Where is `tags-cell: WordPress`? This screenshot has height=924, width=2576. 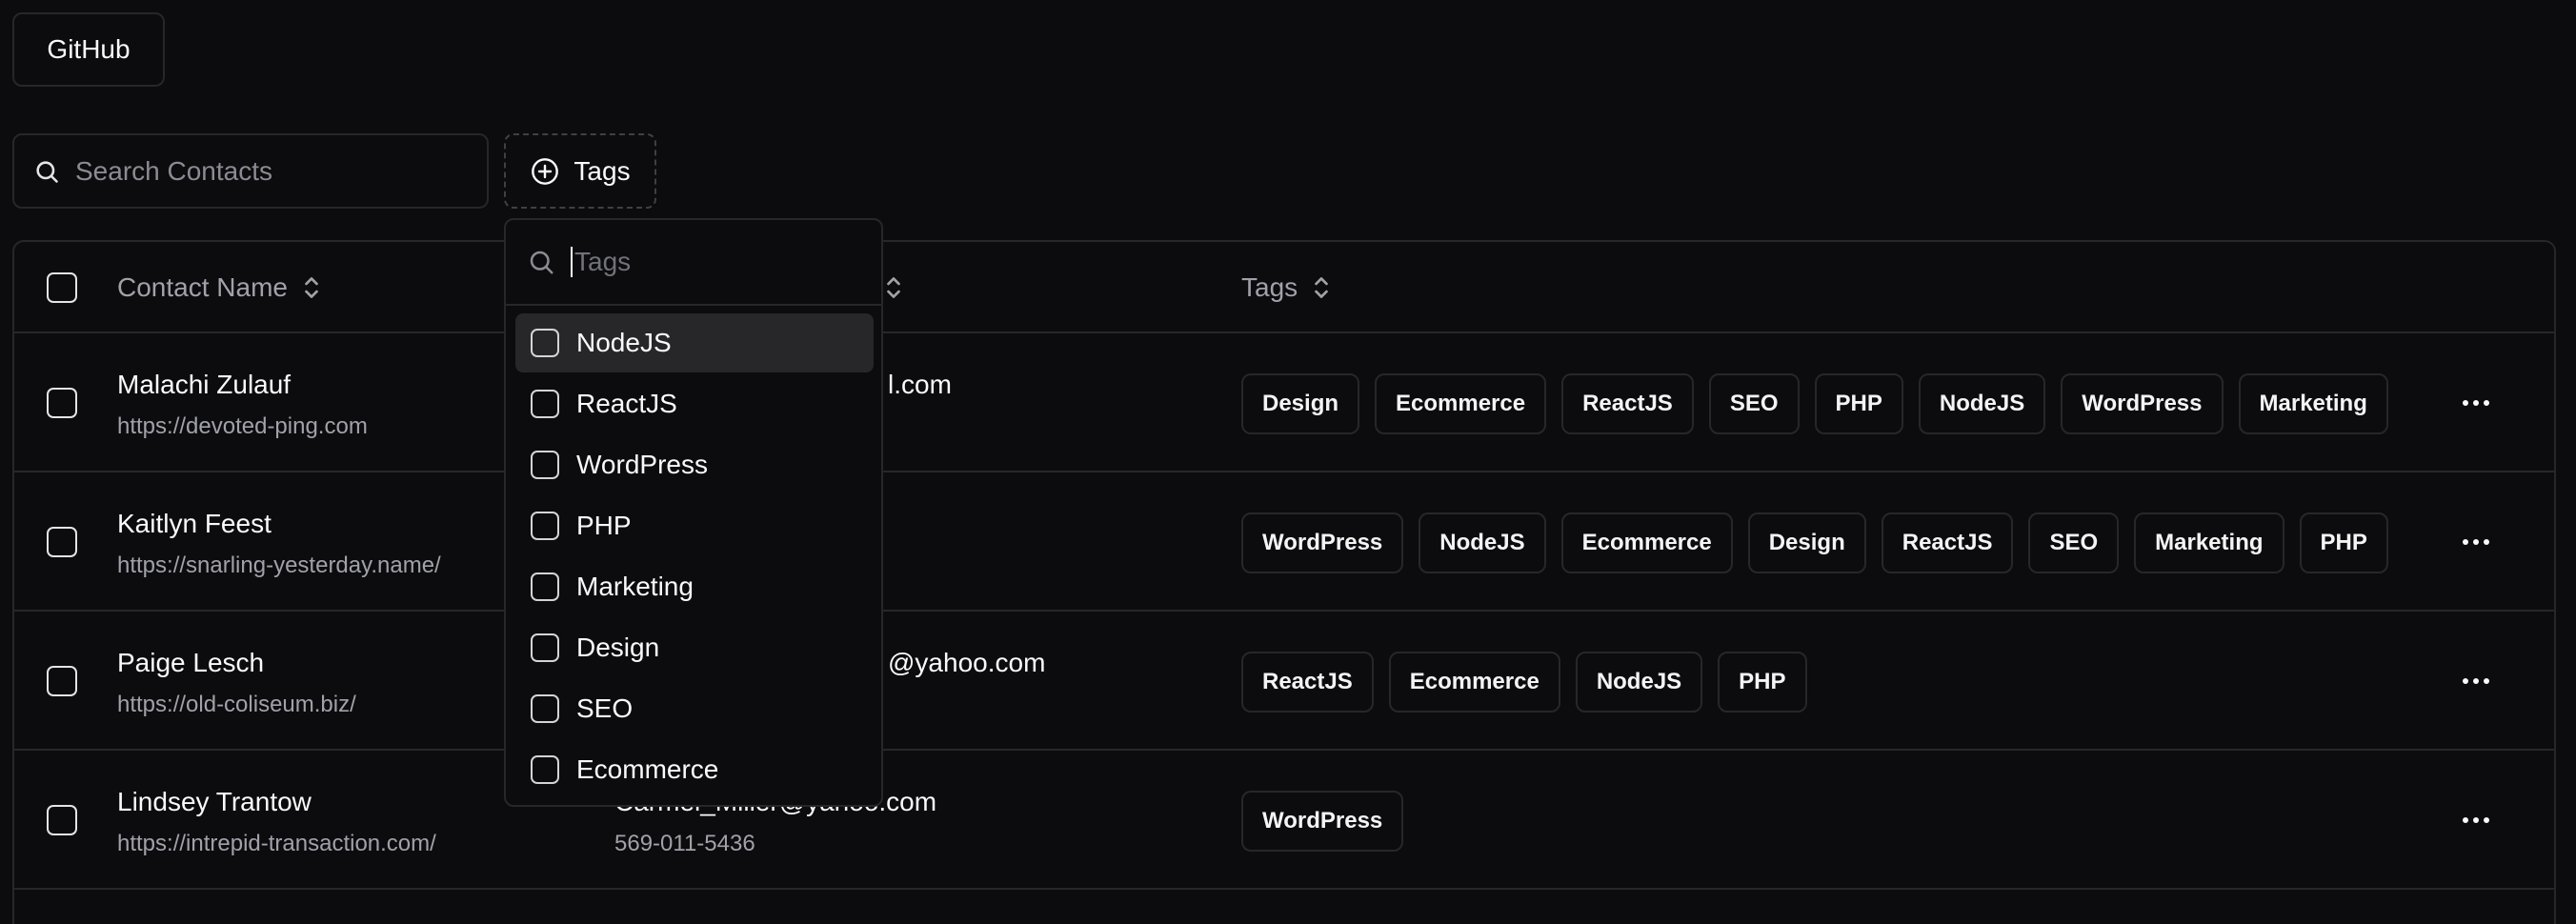
tags-cell: WordPress is located at coordinates (1322, 821).